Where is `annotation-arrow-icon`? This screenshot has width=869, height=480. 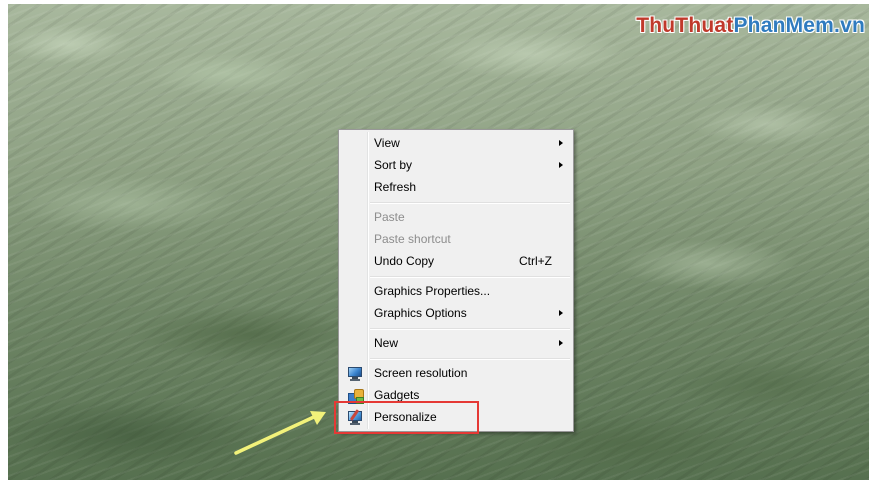
annotation-arrow-icon is located at coordinates (280, 433).